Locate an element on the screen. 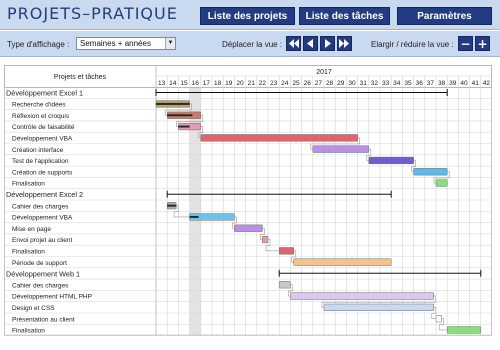 This screenshot has height=350, width=500. task-name: Recherche d'idées is located at coordinates (39, 105).